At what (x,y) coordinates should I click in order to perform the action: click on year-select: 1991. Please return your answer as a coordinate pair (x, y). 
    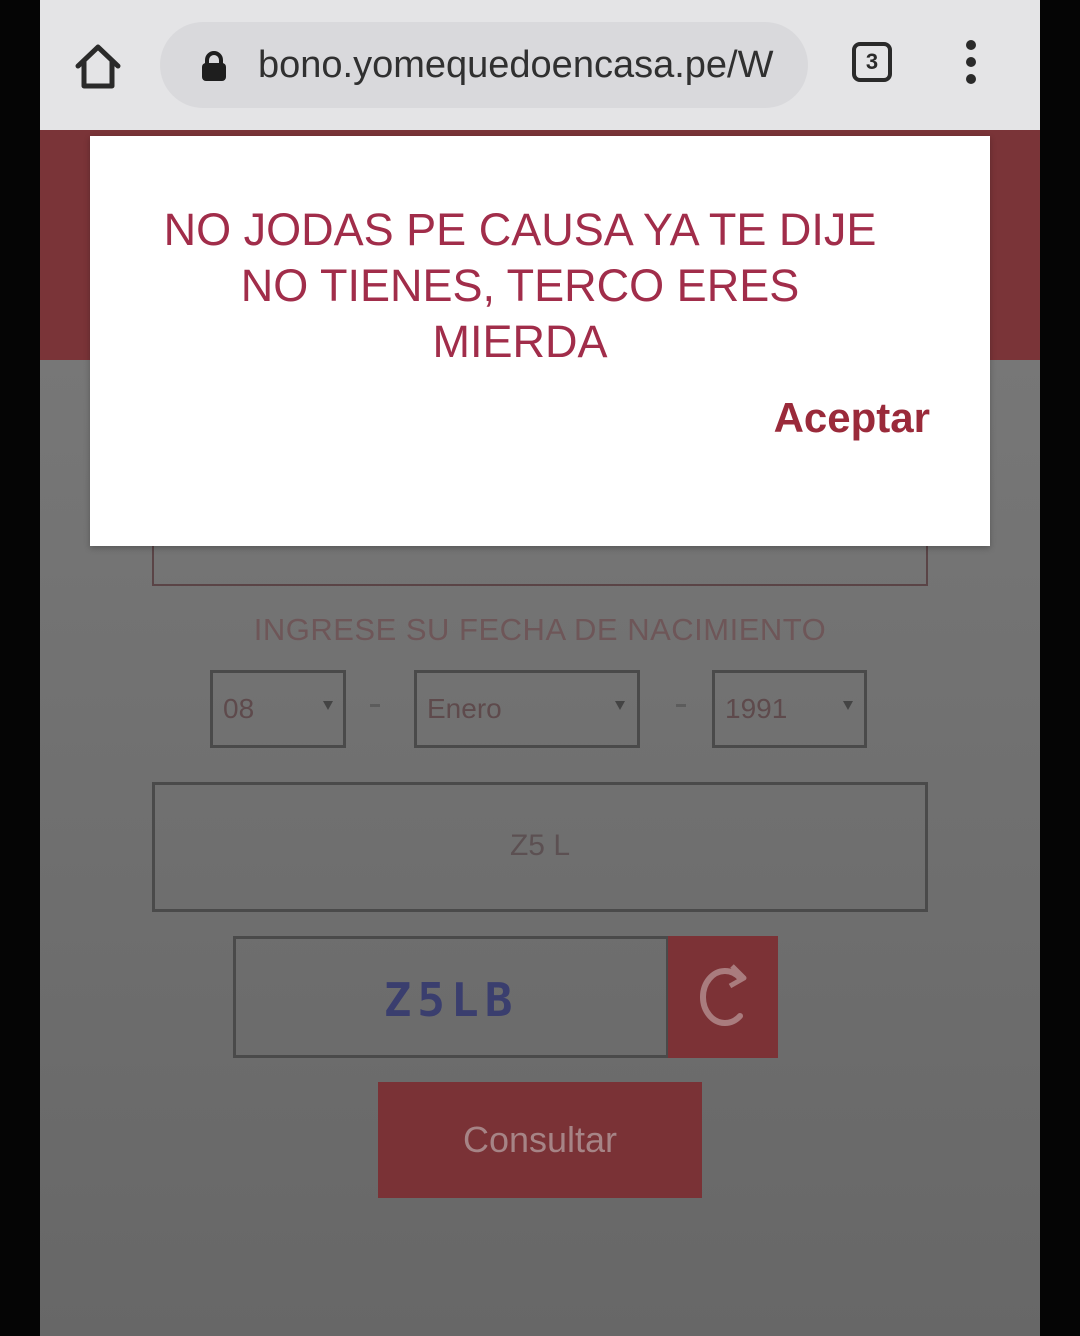
    Looking at the image, I should click on (789, 709).